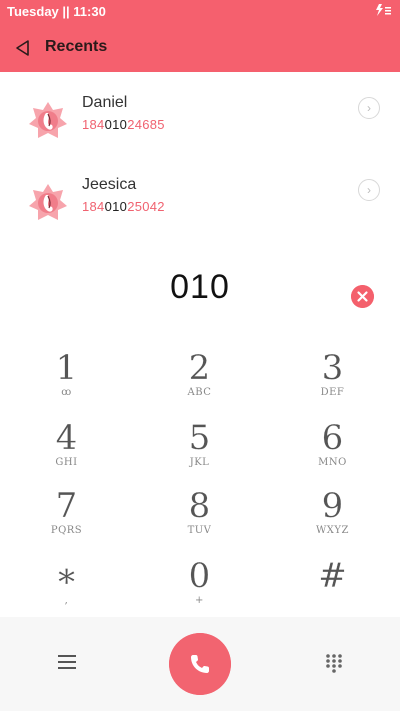 This screenshot has height=711, width=400. Describe the element at coordinates (200, 124) in the screenshot. I see `recent-contact-item: Daniel 18401024685 ›` at that location.